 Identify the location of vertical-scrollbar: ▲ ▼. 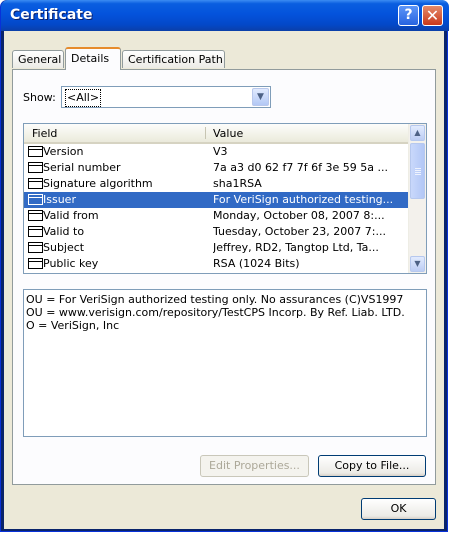
(417, 198).